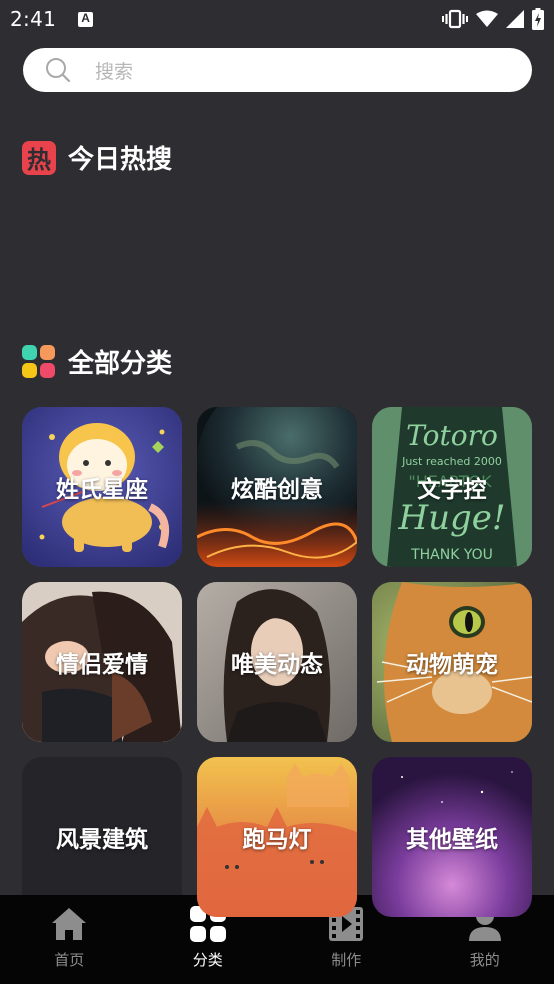 This screenshot has height=984, width=554. I want to click on category-tile-aesthetic-dynamic: 唯美动态, so click(277, 662).